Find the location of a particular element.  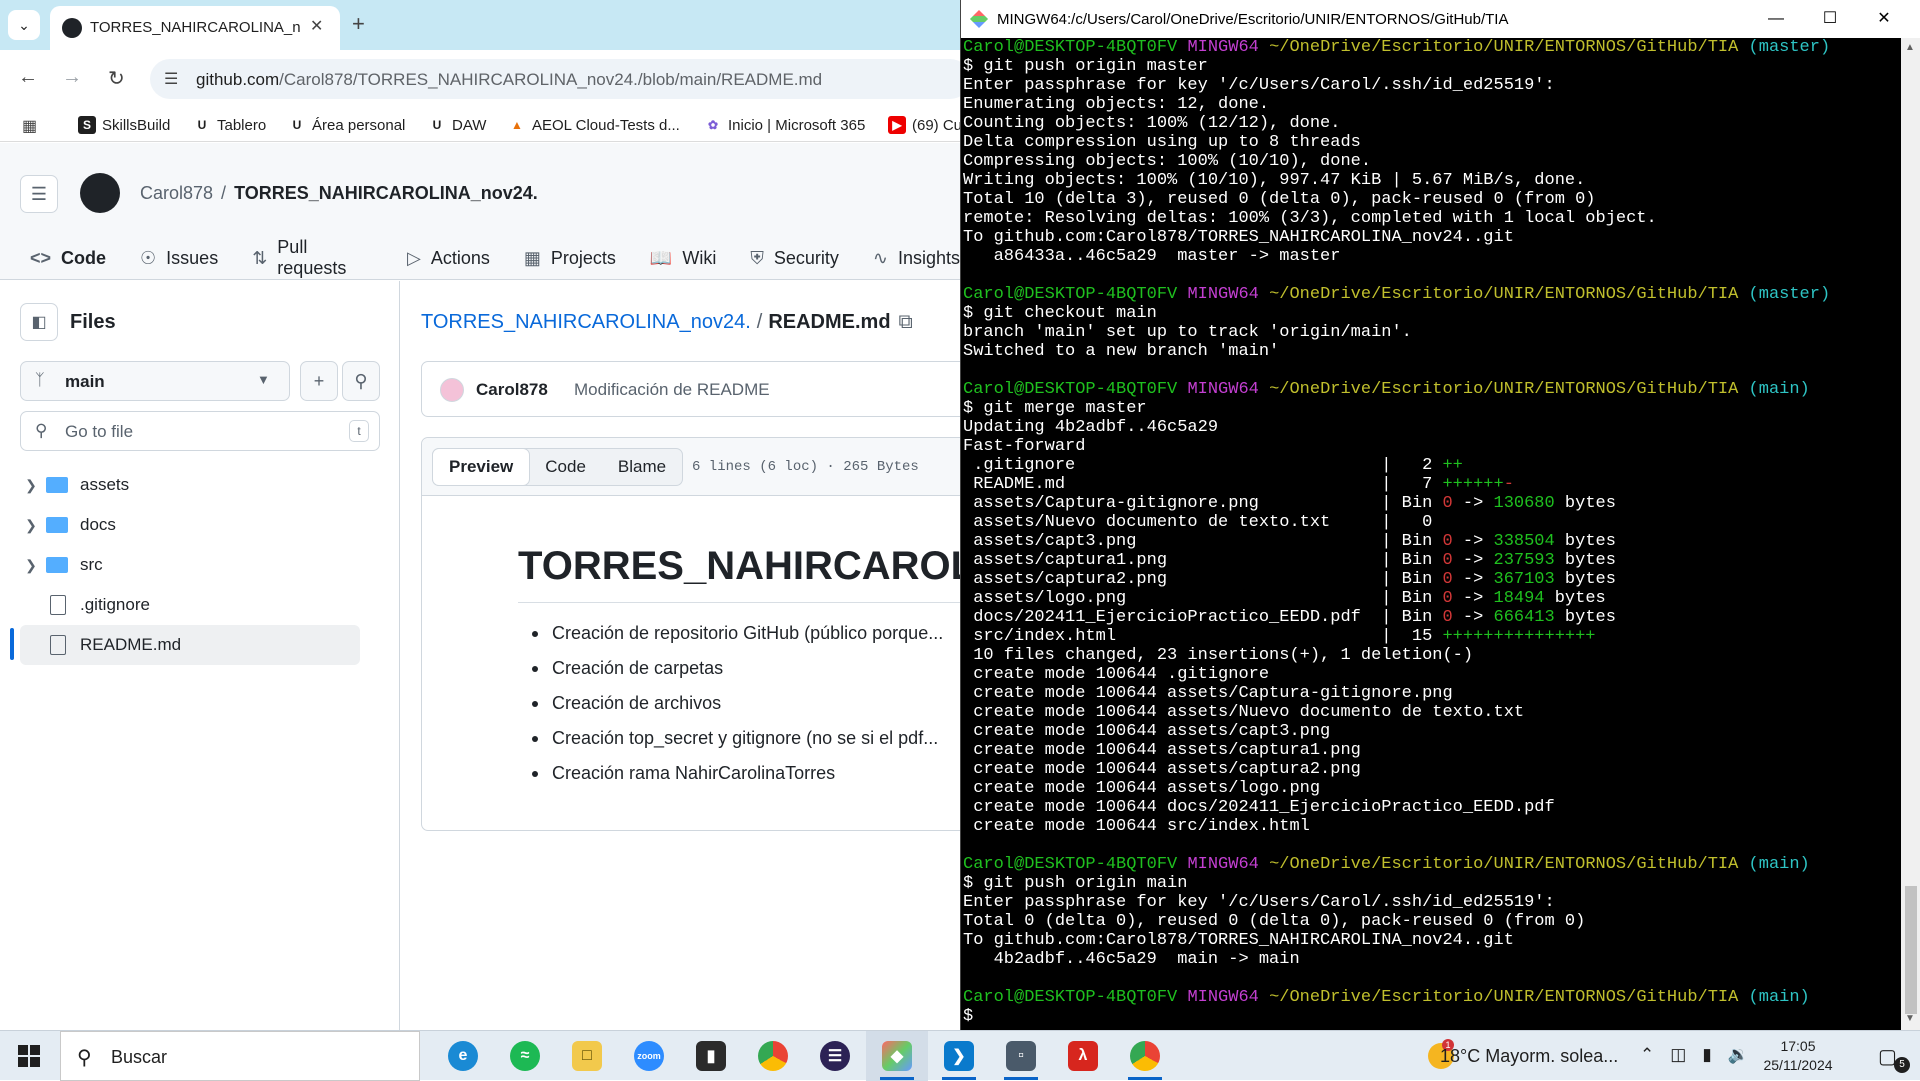

file-explorer-icon: □ is located at coordinates (587, 1056).